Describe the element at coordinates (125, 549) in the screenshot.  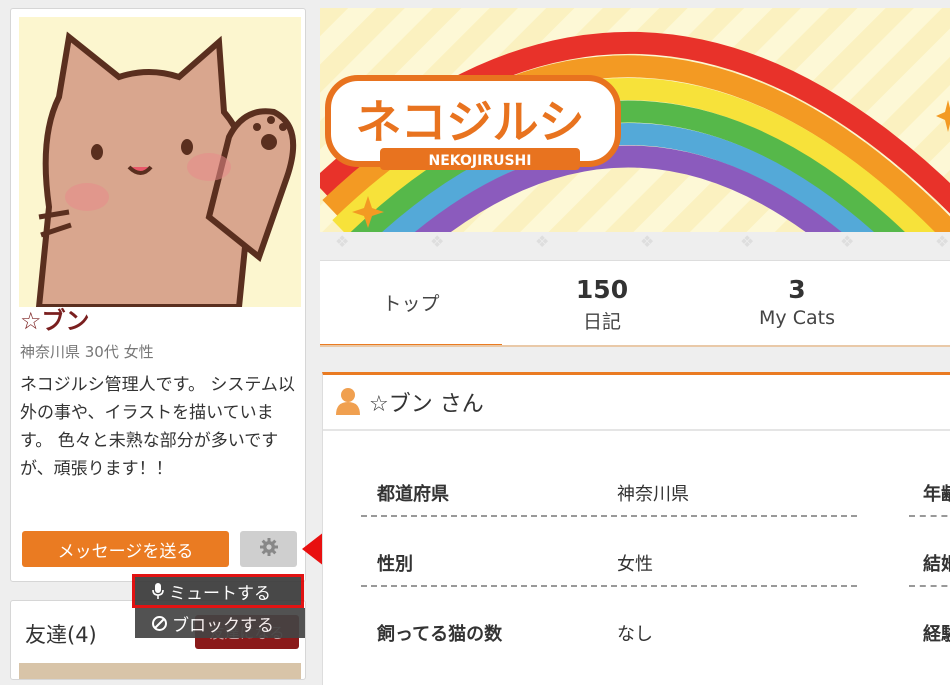
I see `send-message-button: メッセージを送る` at that location.